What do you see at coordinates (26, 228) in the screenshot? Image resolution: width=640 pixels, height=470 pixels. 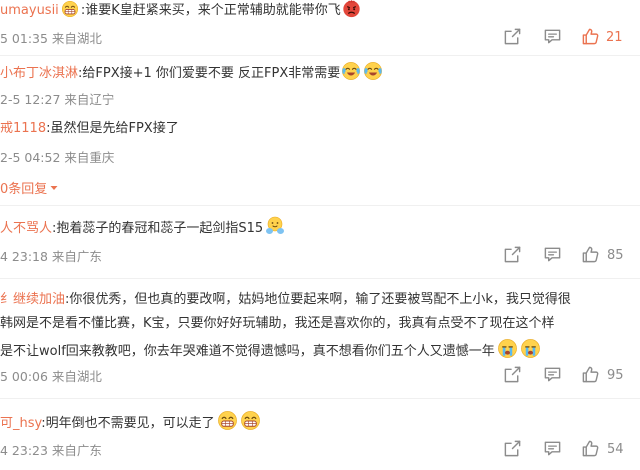 I see `username-link: 人不骂人` at bounding box center [26, 228].